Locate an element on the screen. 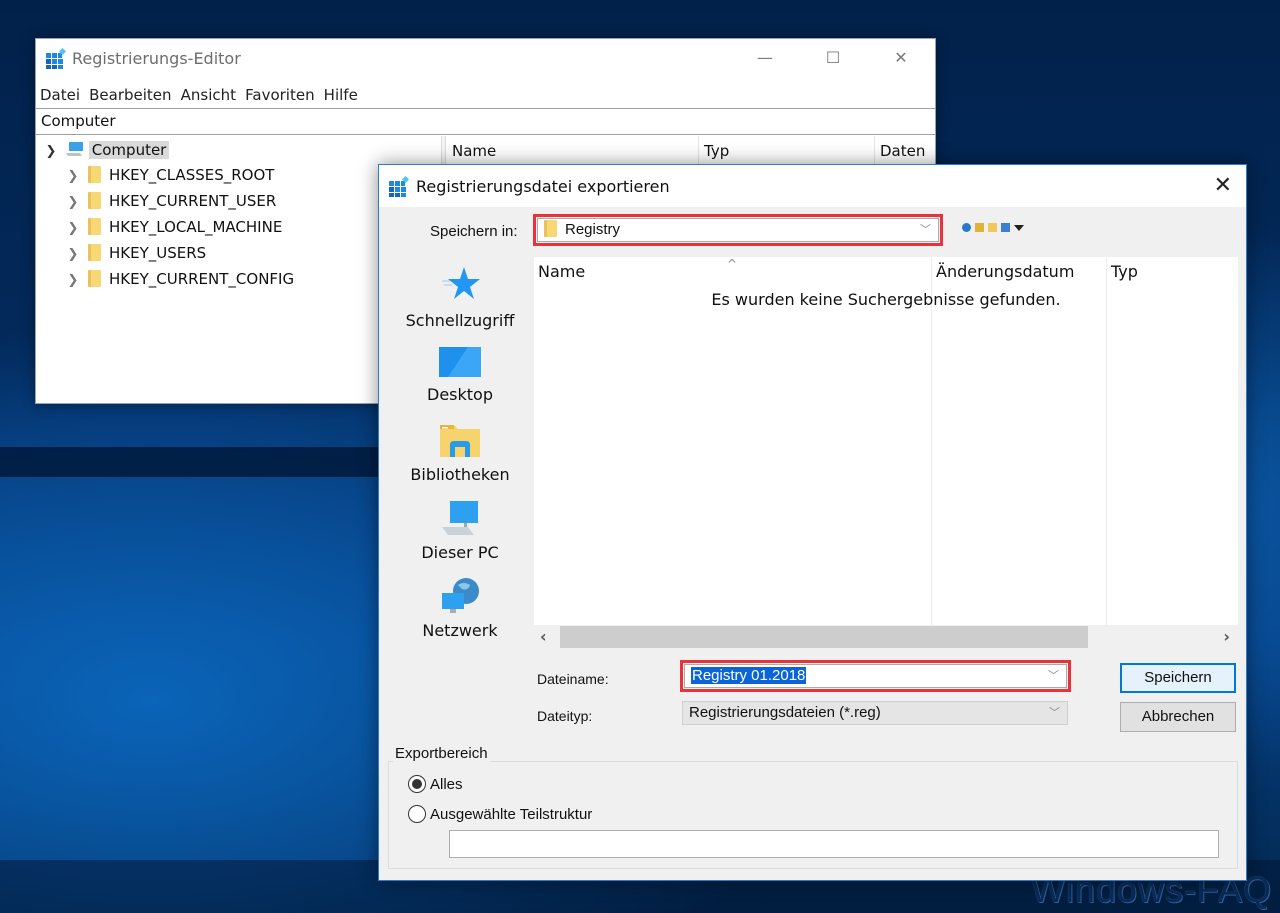 This screenshot has height=913, width=1280. tree-node-computer: ❯ Computer is located at coordinates (106, 151).